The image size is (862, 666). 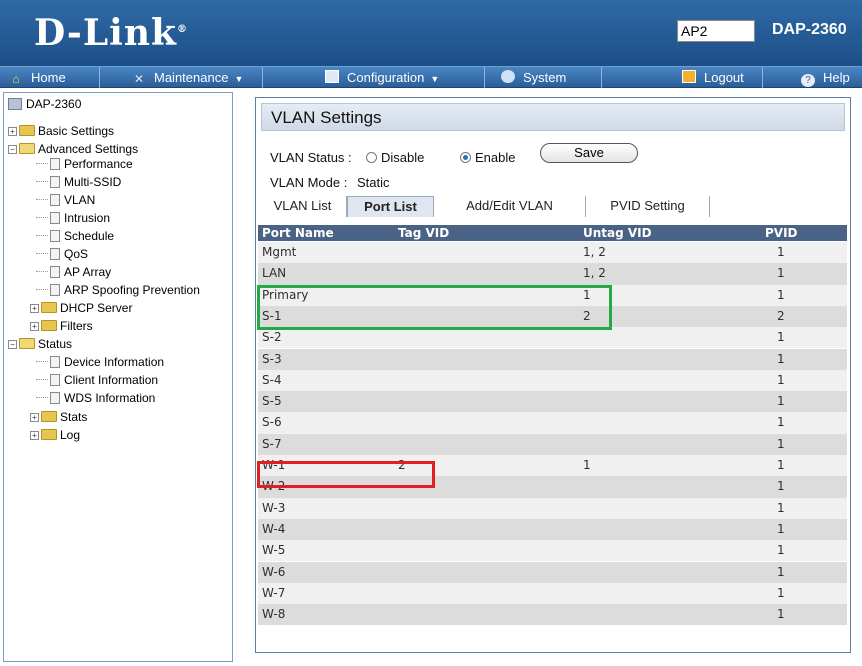 What do you see at coordinates (552, 338) in the screenshot?
I see `table-row: S-2 1` at bounding box center [552, 338].